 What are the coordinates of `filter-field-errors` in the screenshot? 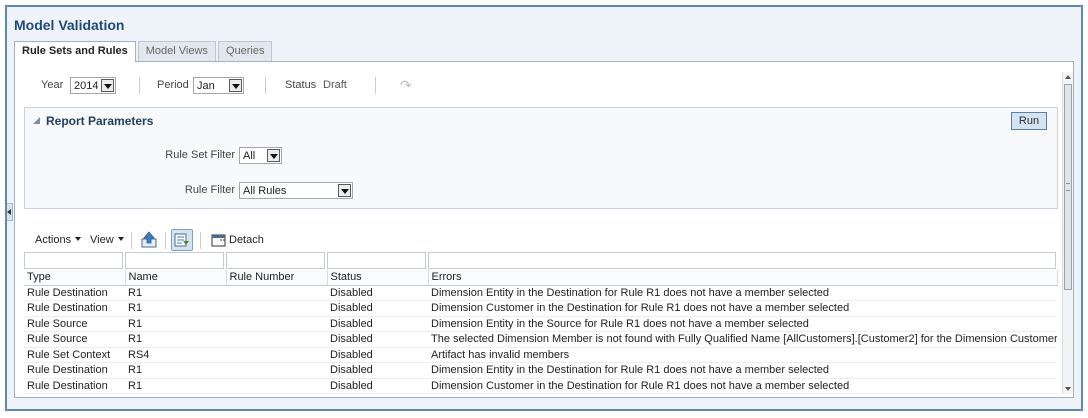 It's located at (742, 260).